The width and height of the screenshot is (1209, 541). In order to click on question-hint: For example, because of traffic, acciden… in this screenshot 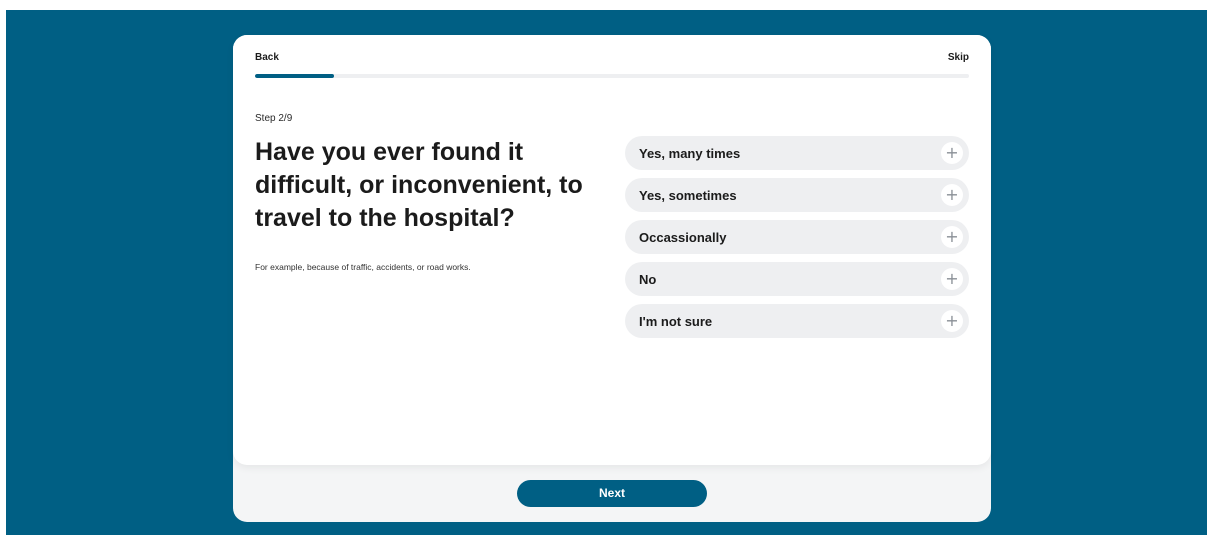, I will do `click(363, 267)`.